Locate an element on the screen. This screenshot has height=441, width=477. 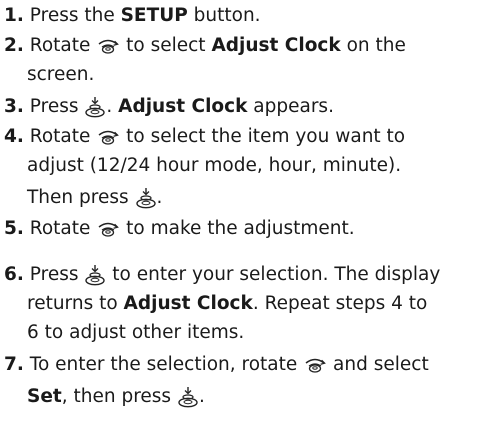
set-keyword: Set is located at coordinates (44, 396).